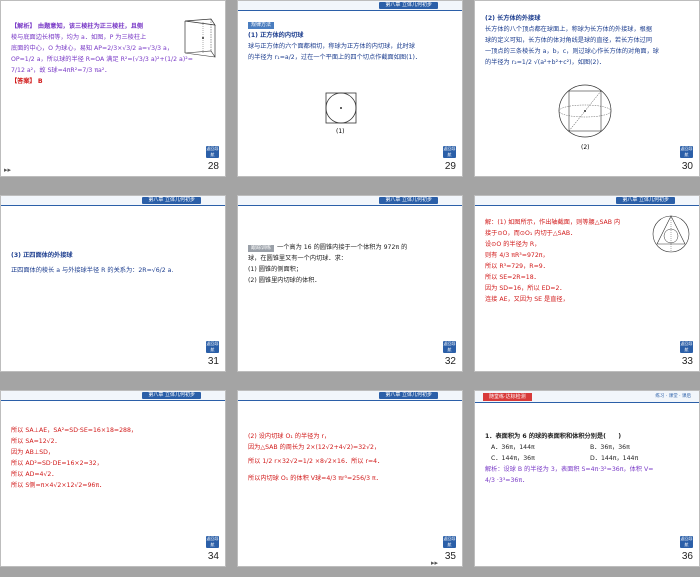 The image size is (700, 577). Describe the element at coordinates (74, 430) in the screenshot. I see `text-line: 所以 SA⊥AE，SA²=SD·SE=16×18=288，` at that location.